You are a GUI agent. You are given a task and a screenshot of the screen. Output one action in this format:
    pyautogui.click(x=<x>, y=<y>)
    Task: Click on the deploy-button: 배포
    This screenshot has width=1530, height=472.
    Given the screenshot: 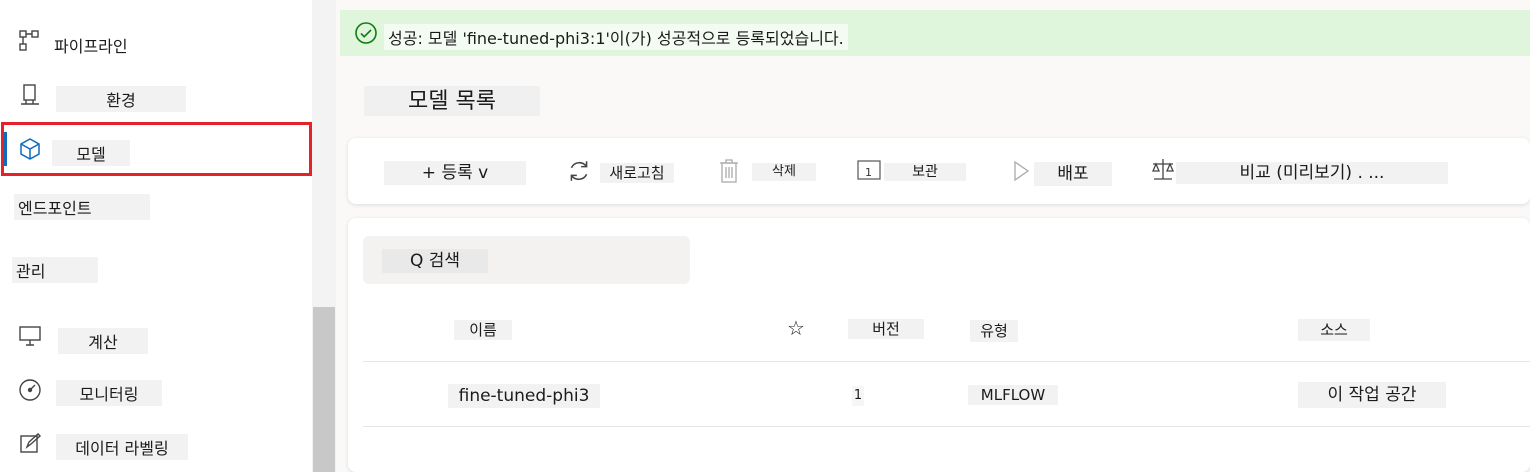 What is the action you would take?
    pyautogui.click(x=1073, y=174)
    